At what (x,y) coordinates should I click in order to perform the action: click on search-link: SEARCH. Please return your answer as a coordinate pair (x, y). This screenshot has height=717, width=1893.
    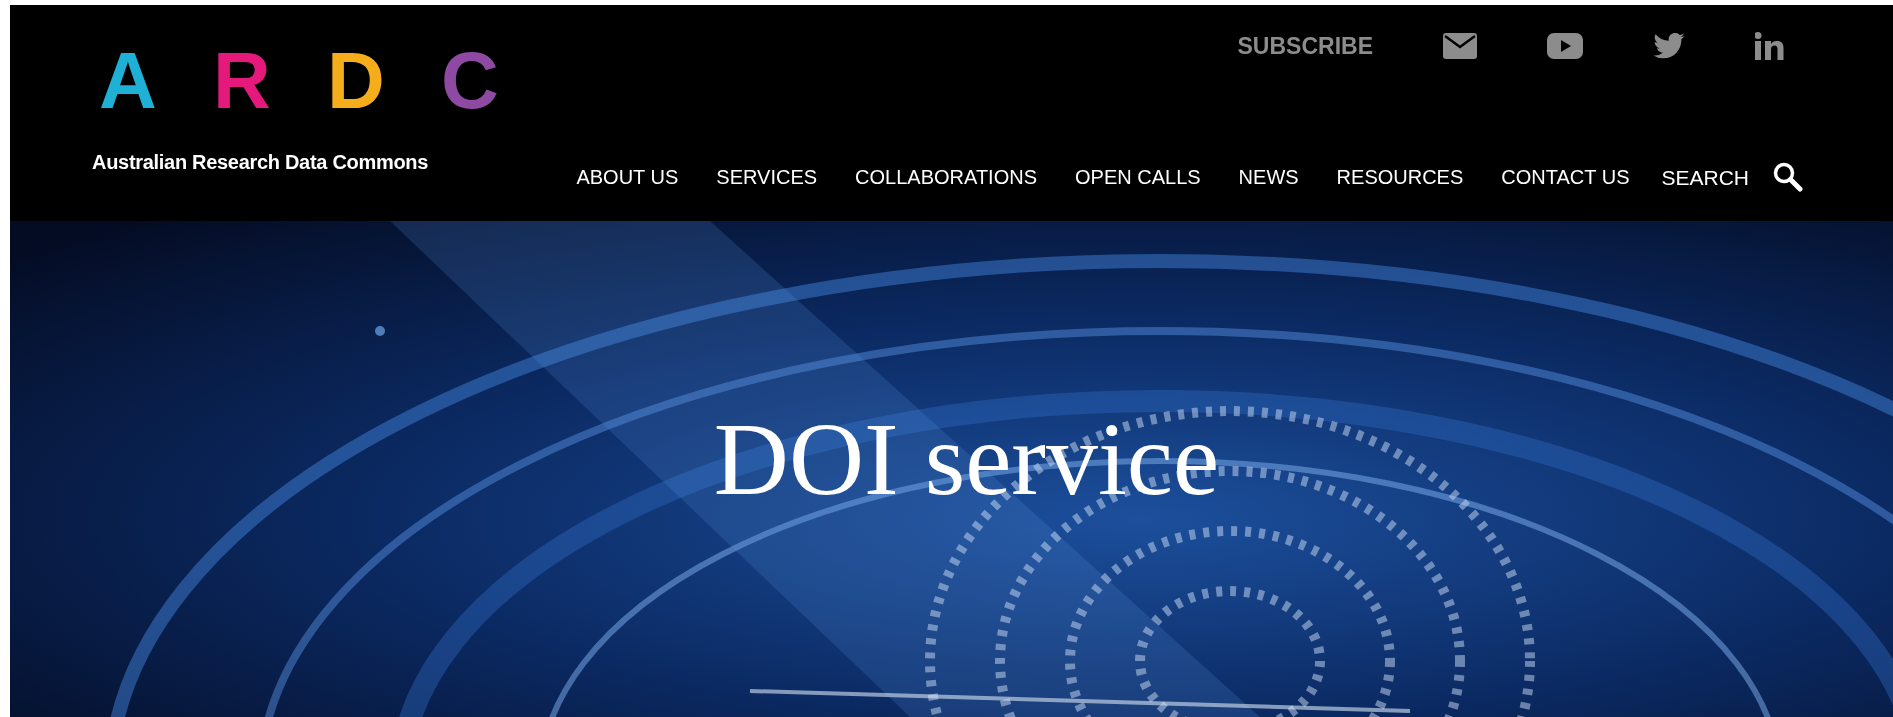
    Looking at the image, I should click on (1705, 177).